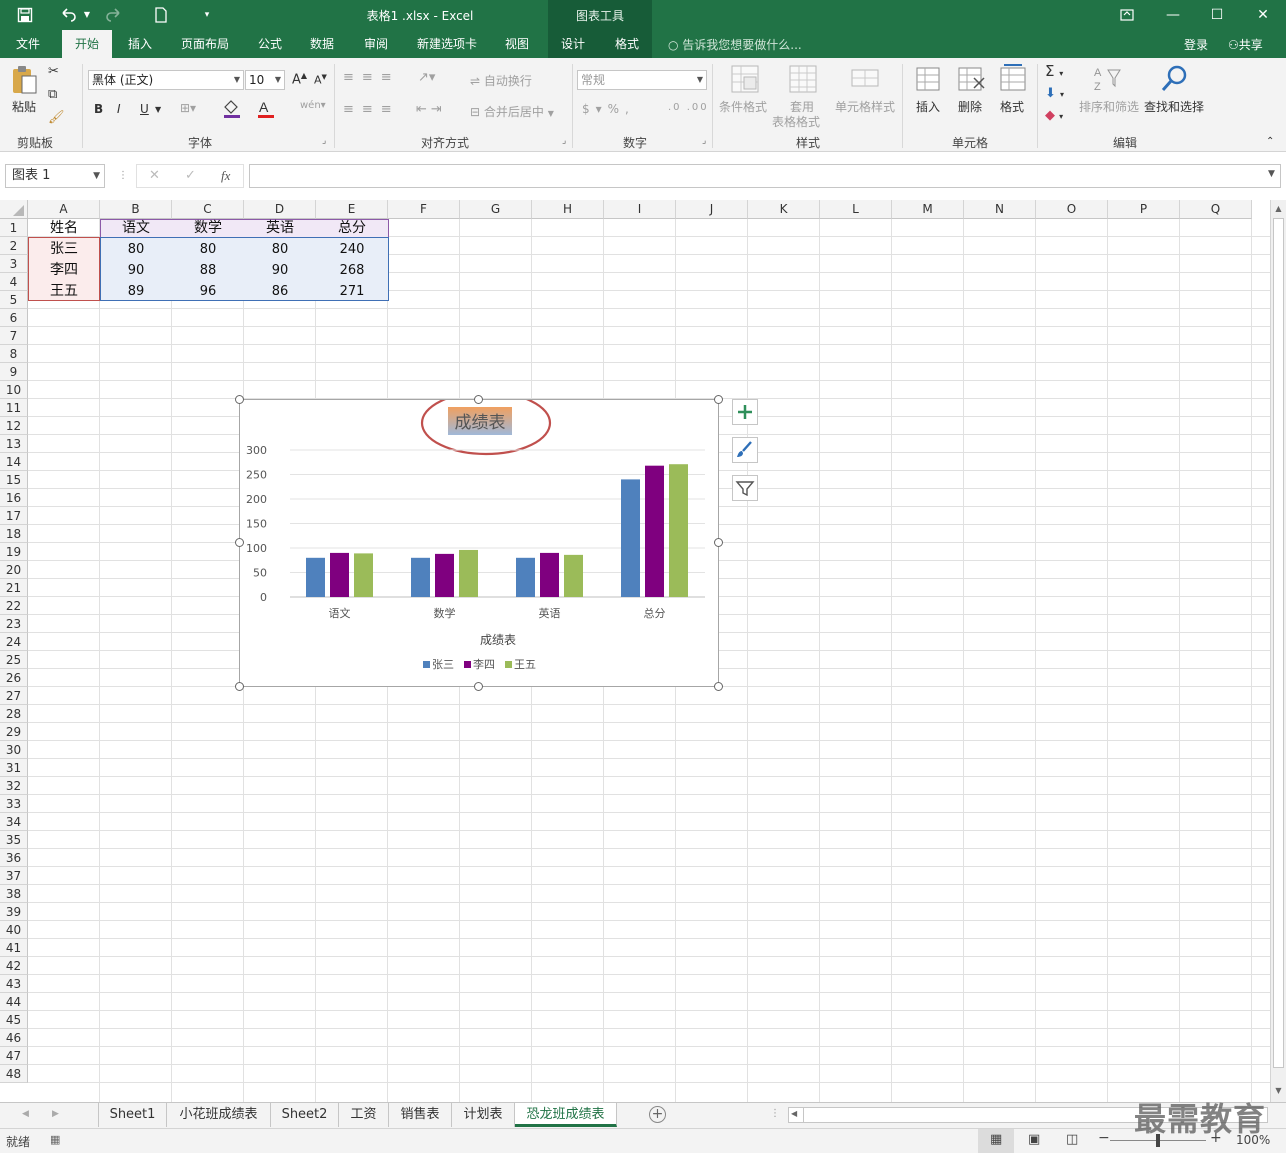 The width and height of the screenshot is (1286, 1153). I want to click on tab-home: 开始, so click(87, 44).